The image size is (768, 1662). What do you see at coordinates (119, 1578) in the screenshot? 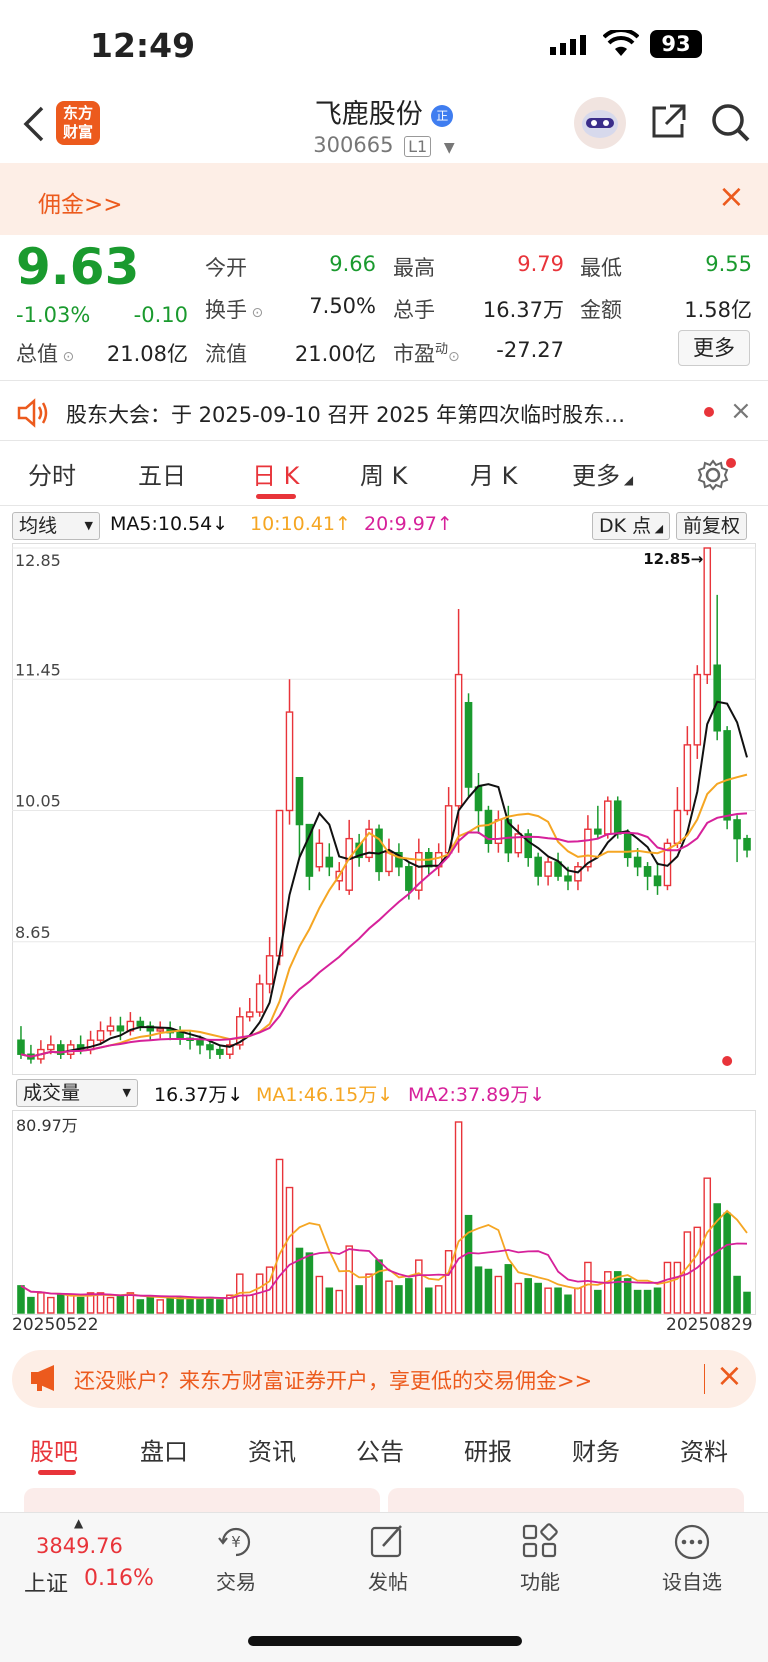
I see `index-pct: 0.16%` at bounding box center [119, 1578].